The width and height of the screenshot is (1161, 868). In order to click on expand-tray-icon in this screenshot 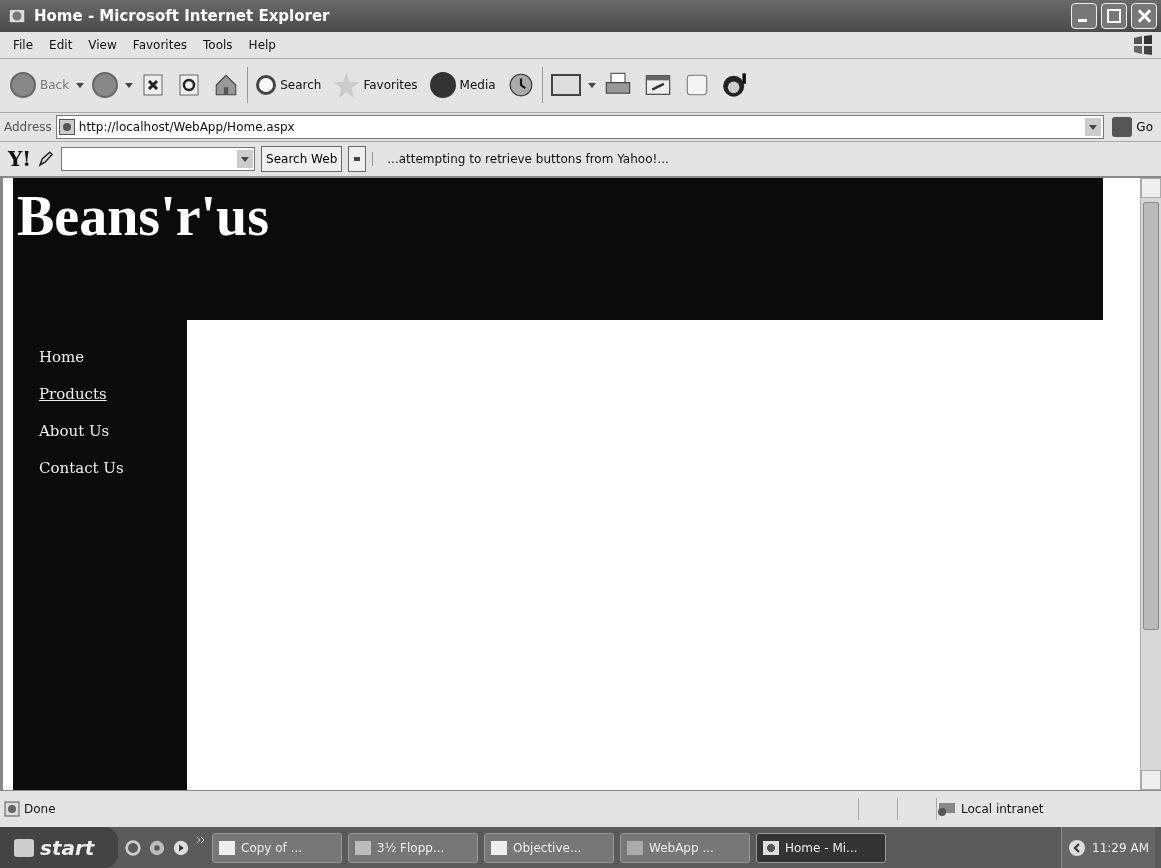, I will do `click(1077, 847)`.